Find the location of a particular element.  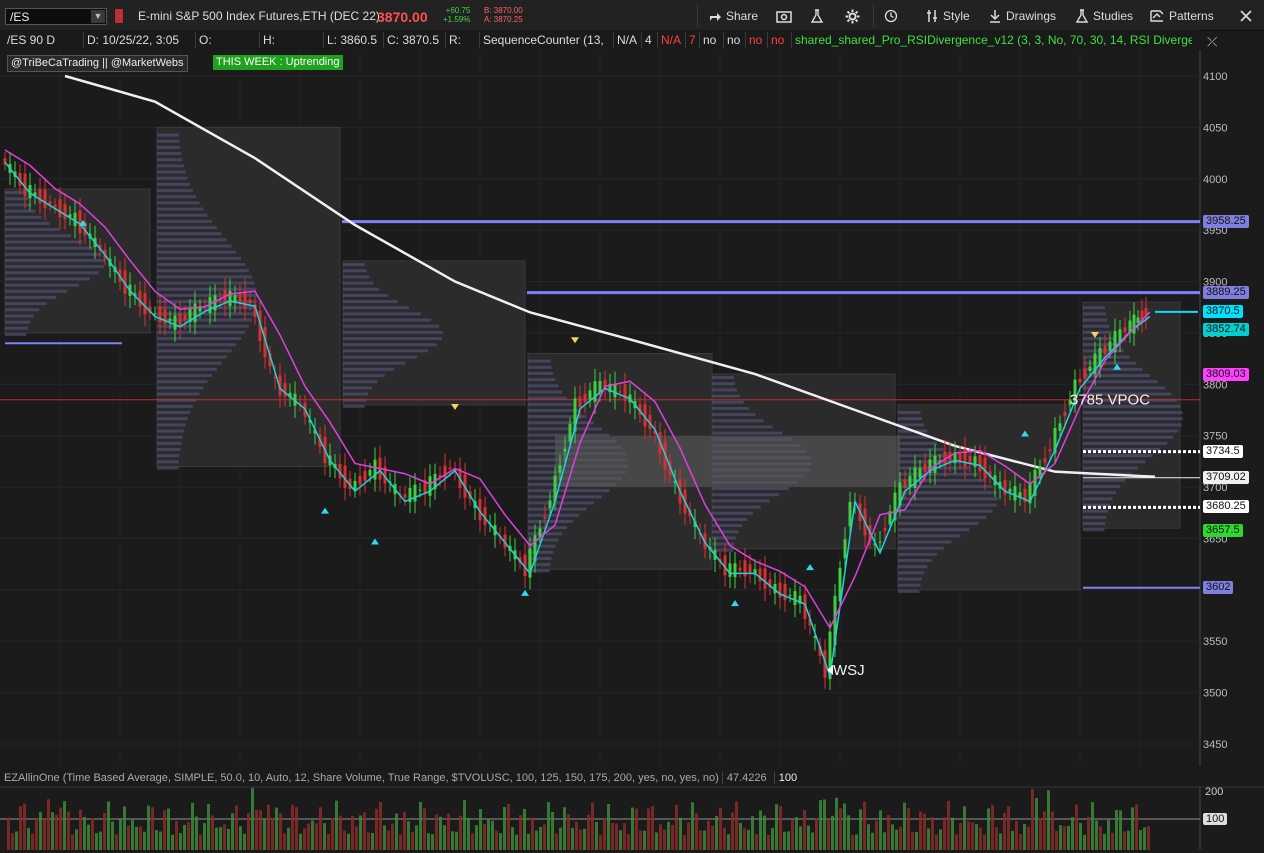

flask-button is located at coordinates (817, 16).